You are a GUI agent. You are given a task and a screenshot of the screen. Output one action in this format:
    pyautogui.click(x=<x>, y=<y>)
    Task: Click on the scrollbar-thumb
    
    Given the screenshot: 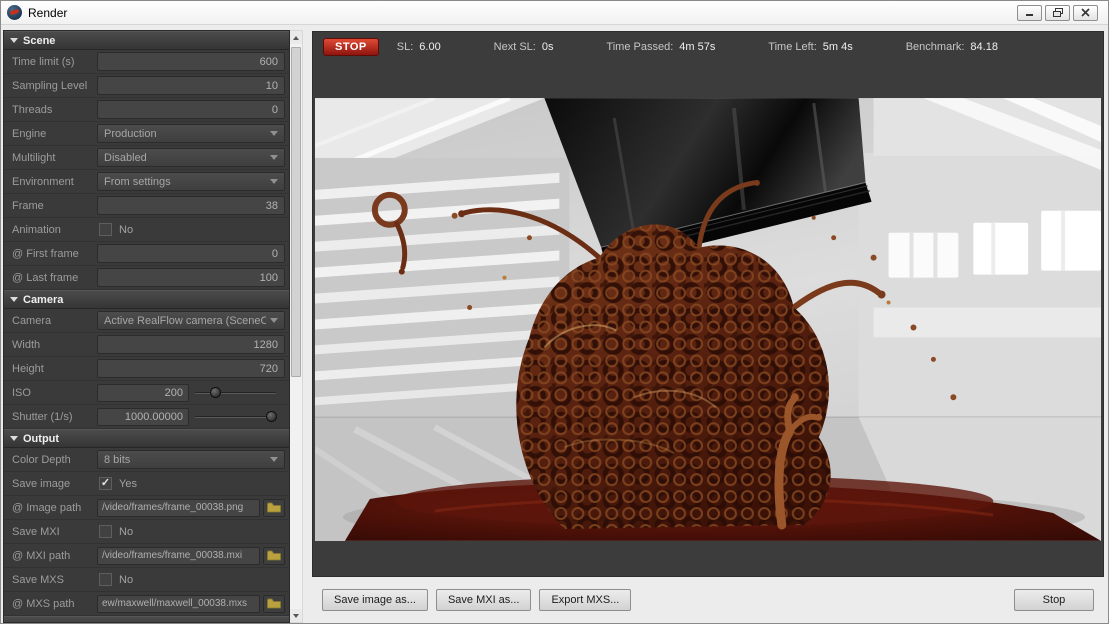 What is the action you would take?
    pyautogui.click(x=296, y=212)
    